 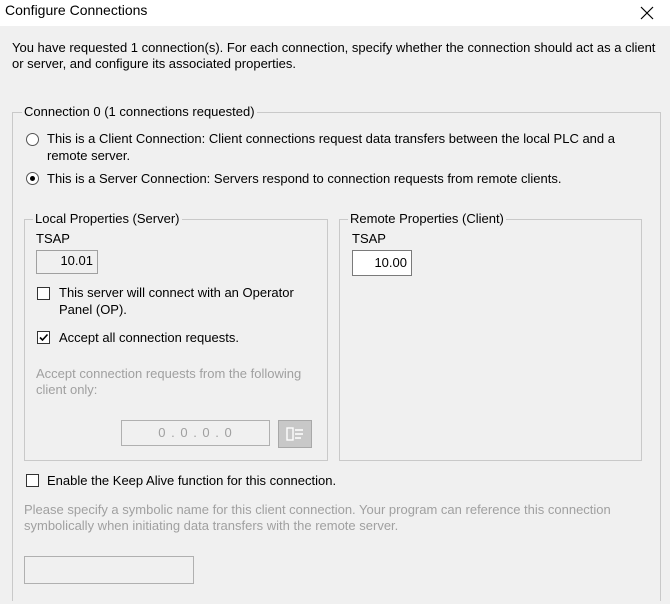 I want to click on checkmark-icon, so click(x=44, y=337).